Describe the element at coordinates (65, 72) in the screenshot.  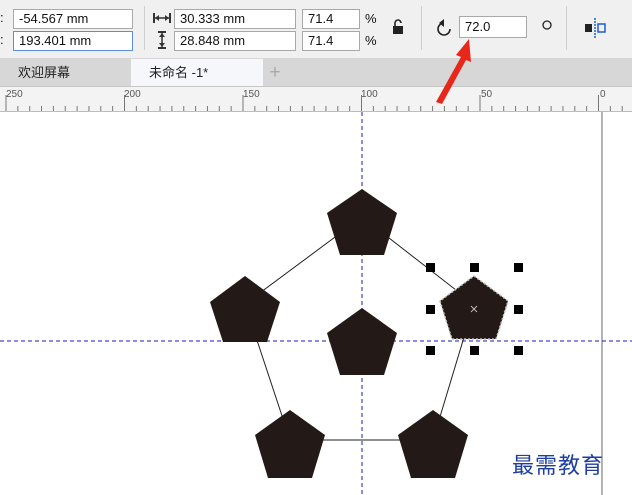
I see `tab-welcome-screen: 欢迎屏幕` at that location.